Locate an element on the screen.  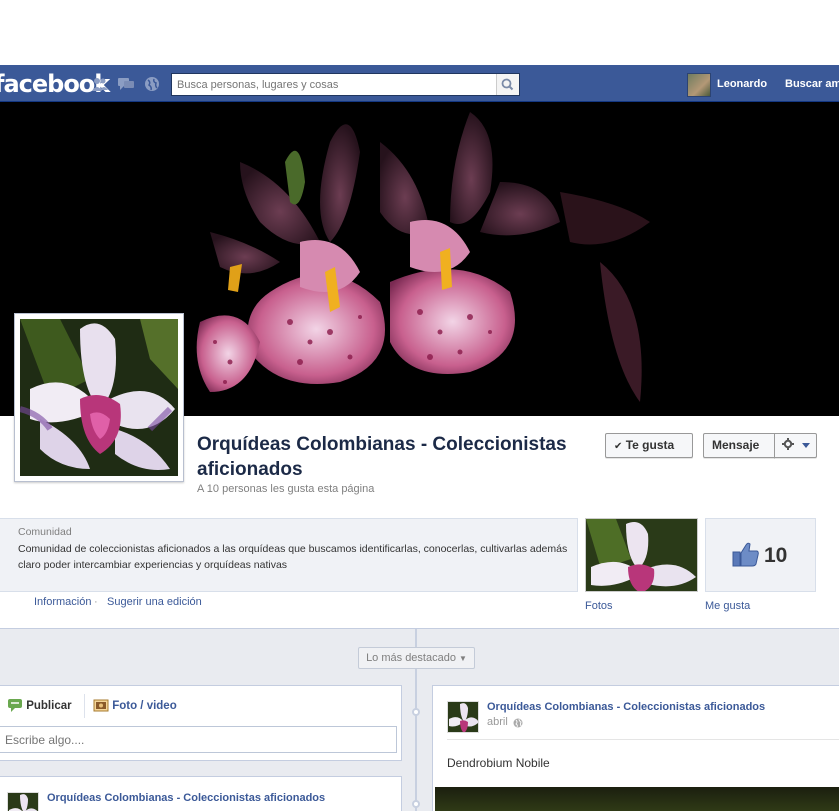
likes-app-label: Me gusta is located at coordinates (727, 606).